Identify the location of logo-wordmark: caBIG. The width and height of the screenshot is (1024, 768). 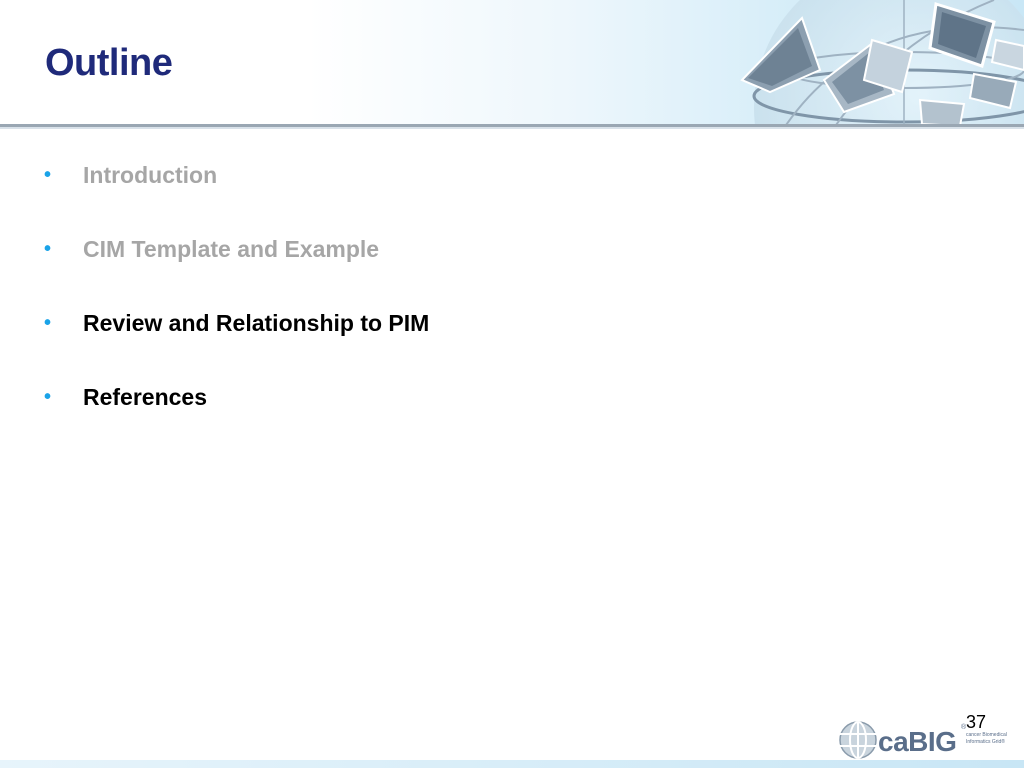
(917, 741).